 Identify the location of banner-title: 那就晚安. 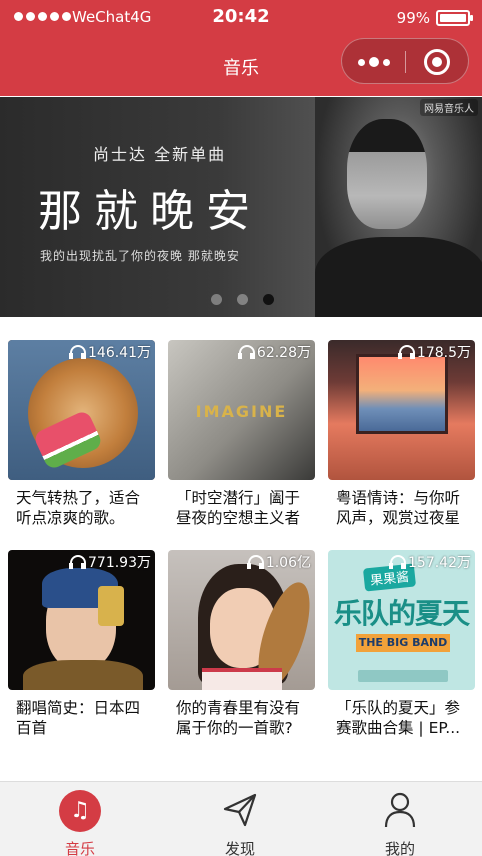
(150, 211).